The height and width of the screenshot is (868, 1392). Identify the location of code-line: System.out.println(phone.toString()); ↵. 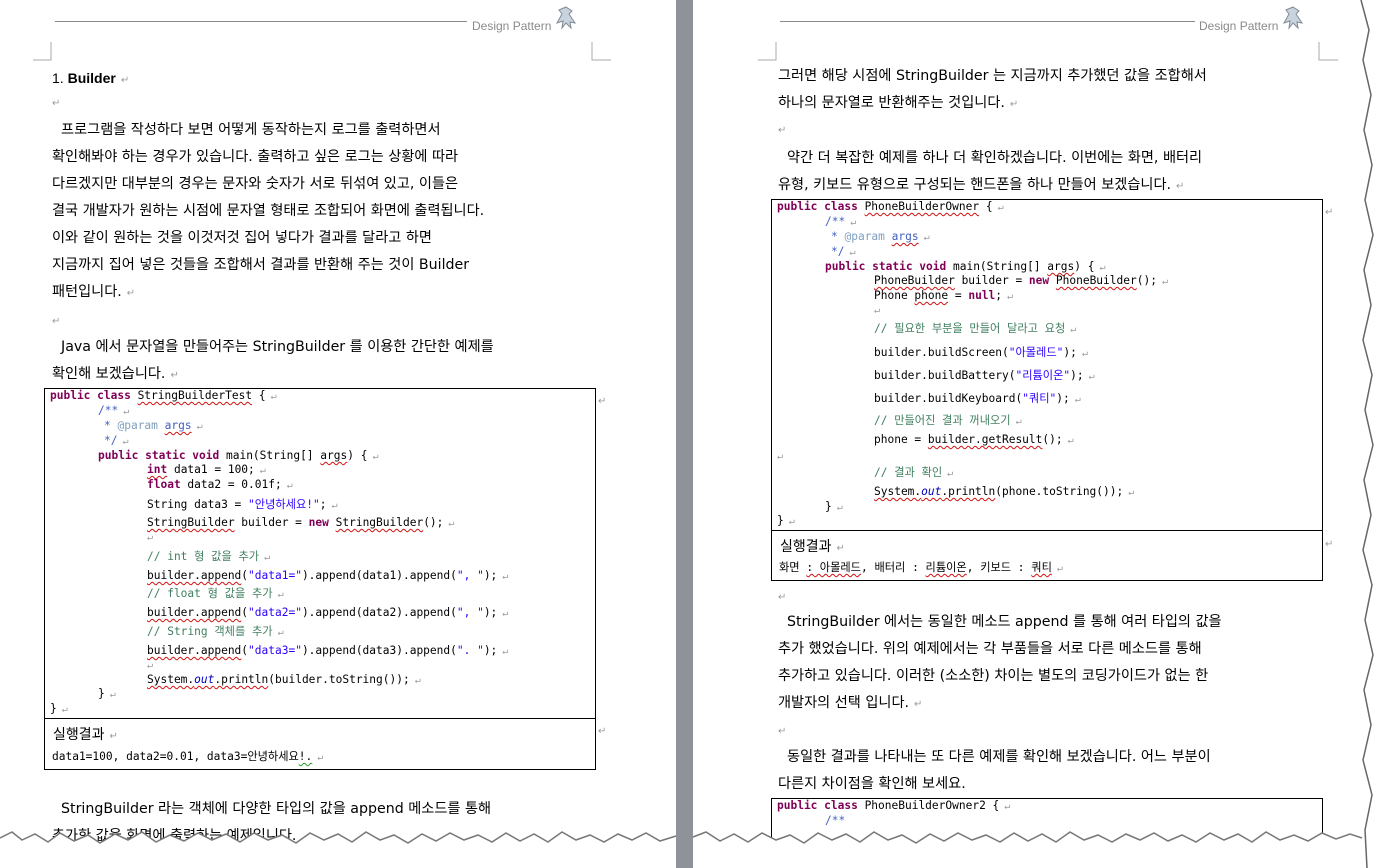
(1004, 491).